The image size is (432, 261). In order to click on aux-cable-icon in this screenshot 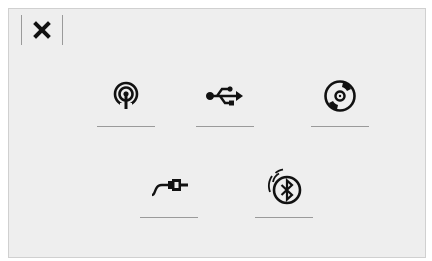, I will do `click(169, 188)`.